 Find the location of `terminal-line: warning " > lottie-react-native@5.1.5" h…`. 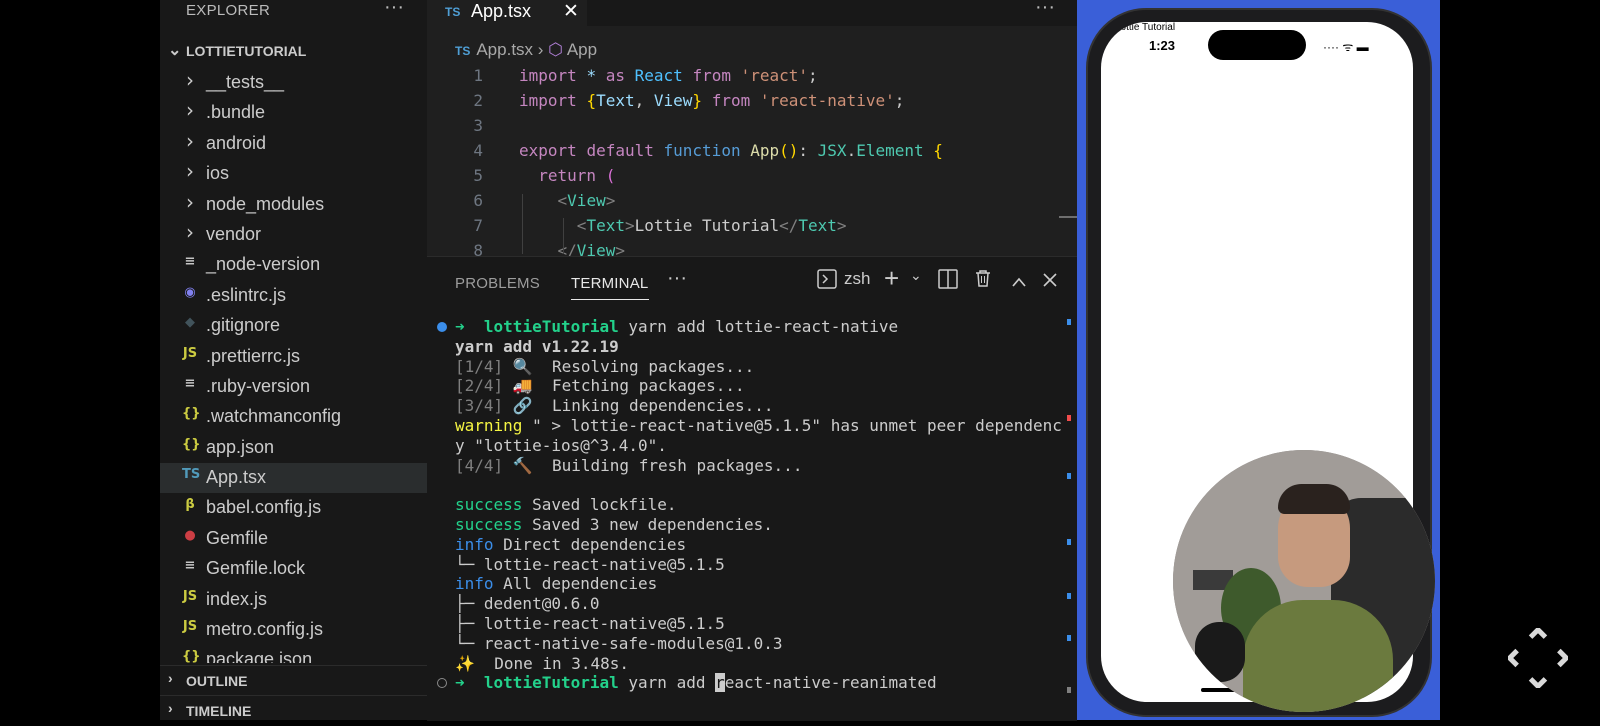

terminal-line: warning " > lottie-react-native@5.1.5" h… is located at coordinates (758, 425).